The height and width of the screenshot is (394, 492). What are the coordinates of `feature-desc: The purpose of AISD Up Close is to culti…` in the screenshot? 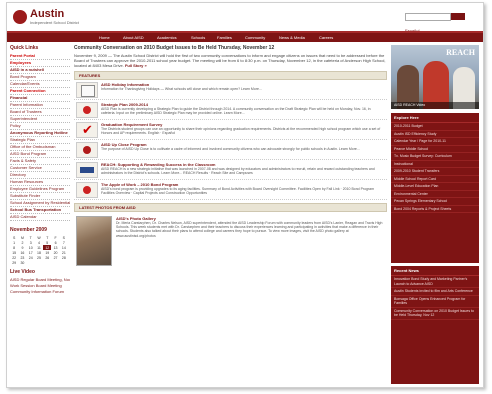 It's located at (230, 149).